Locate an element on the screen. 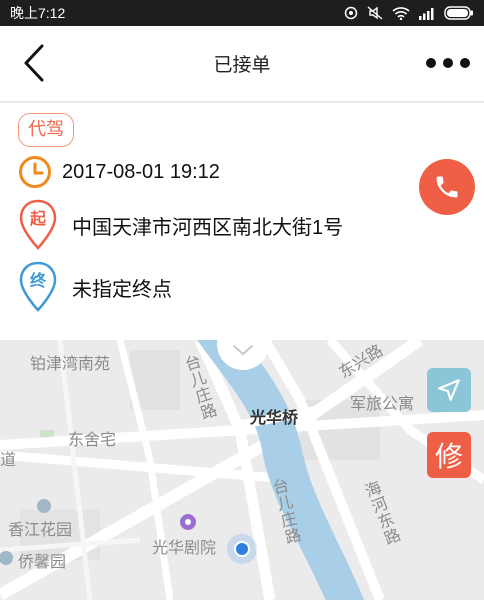 The height and width of the screenshot is (600, 484). collapse-handle is located at coordinates (243, 344).